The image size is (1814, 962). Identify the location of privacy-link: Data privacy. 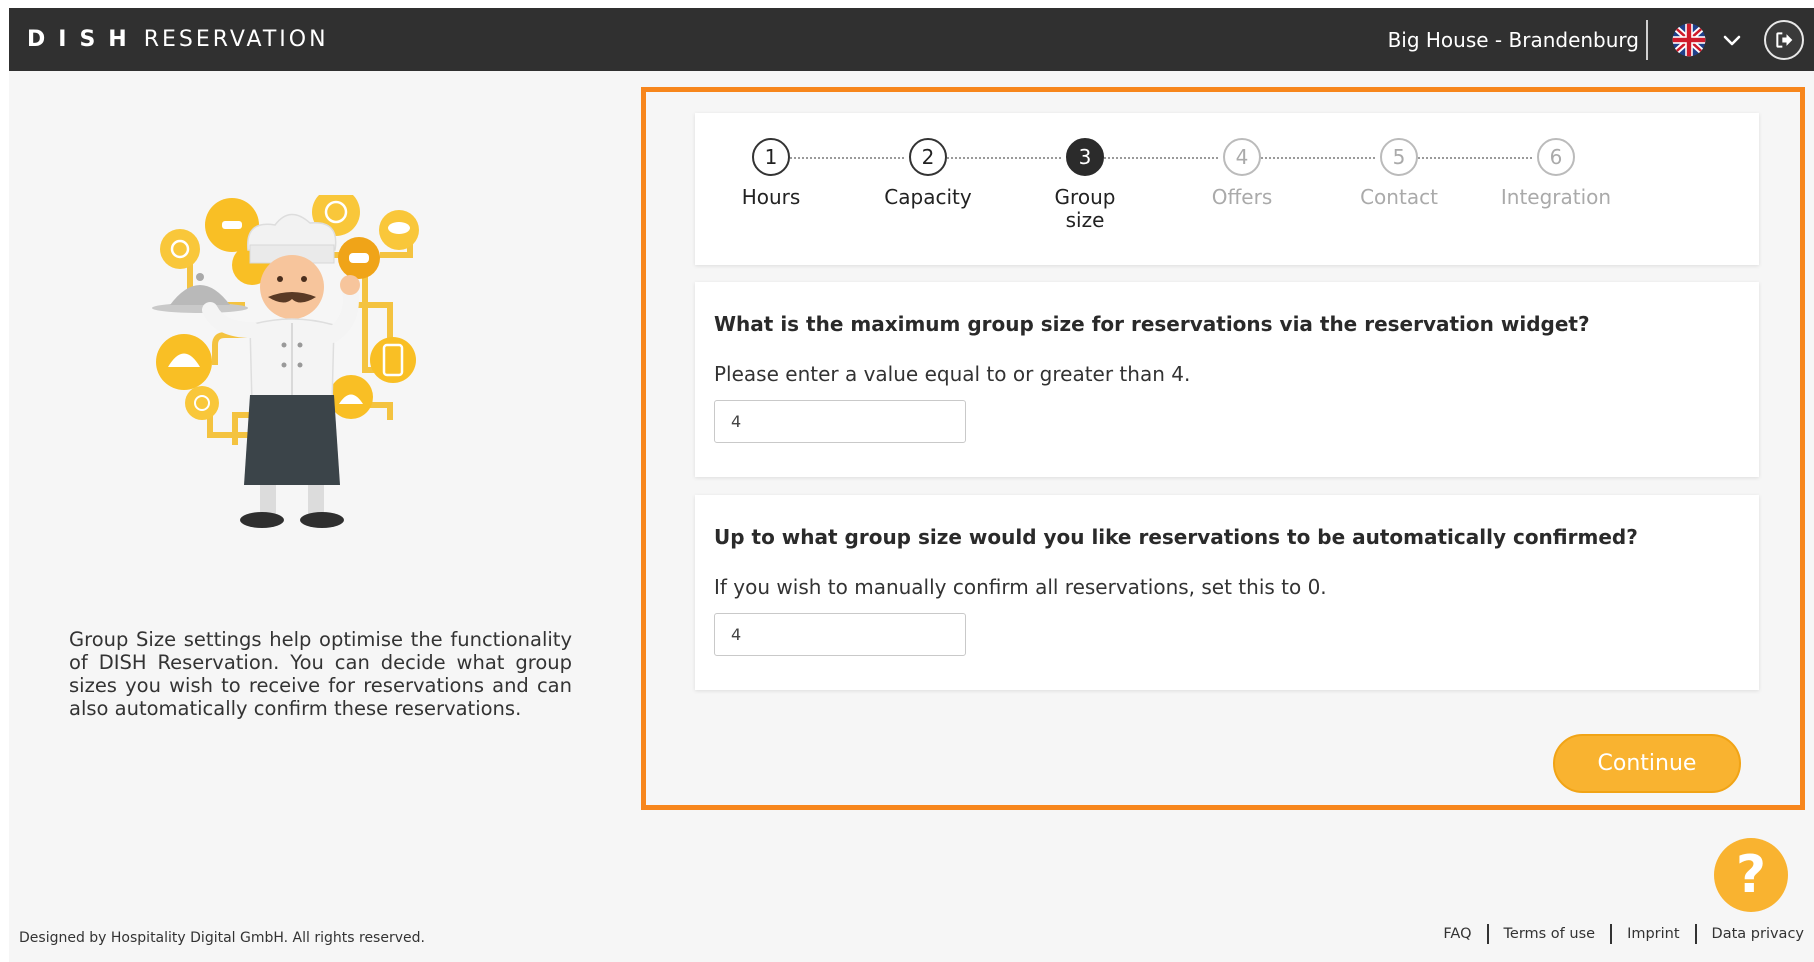
(1750, 934).